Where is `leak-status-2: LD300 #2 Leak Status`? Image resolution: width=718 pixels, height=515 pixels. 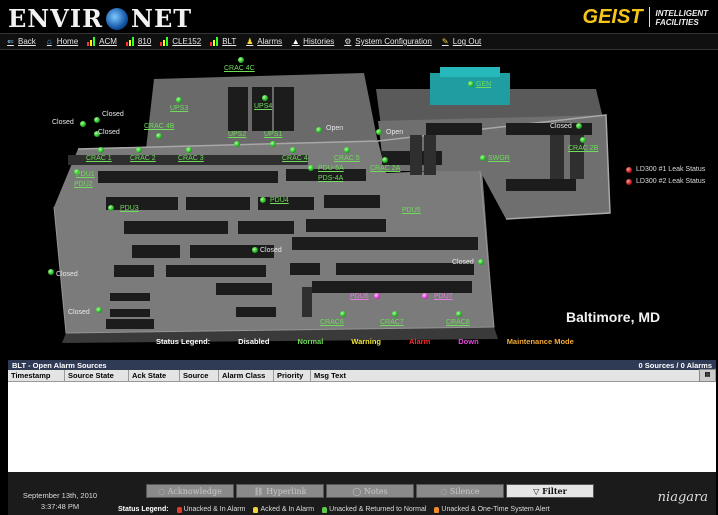 leak-status-2: LD300 #2 Leak Status is located at coordinates (670, 181).